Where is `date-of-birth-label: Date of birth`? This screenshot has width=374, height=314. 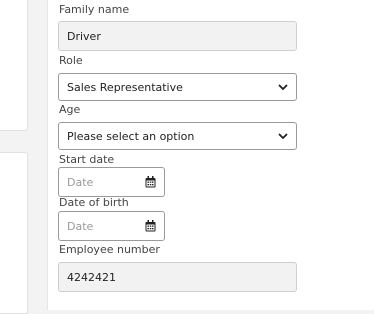
date-of-birth-label: Date of birth is located at coordinates (94, 202).